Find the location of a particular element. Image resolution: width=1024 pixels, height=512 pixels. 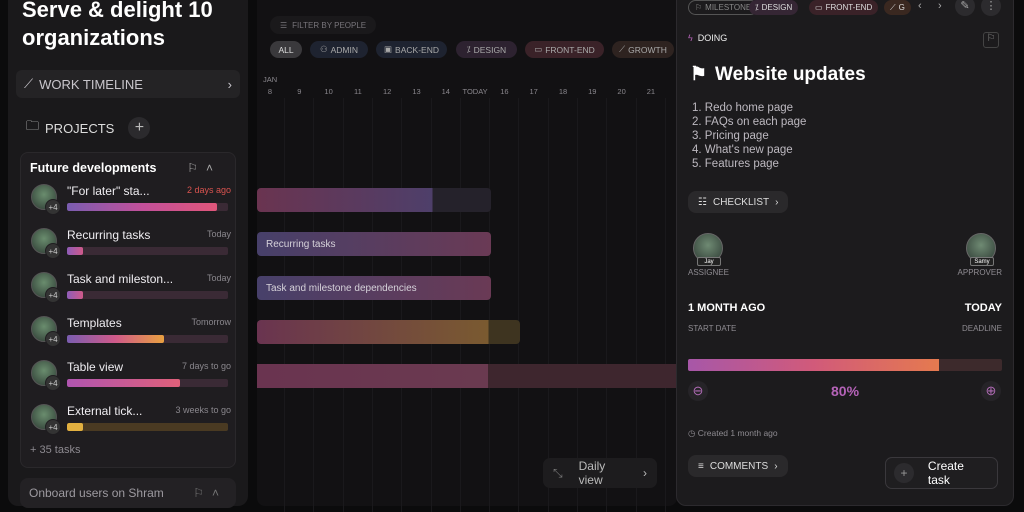

folder-icon: 🗀 is located at coordinates (33, 125).